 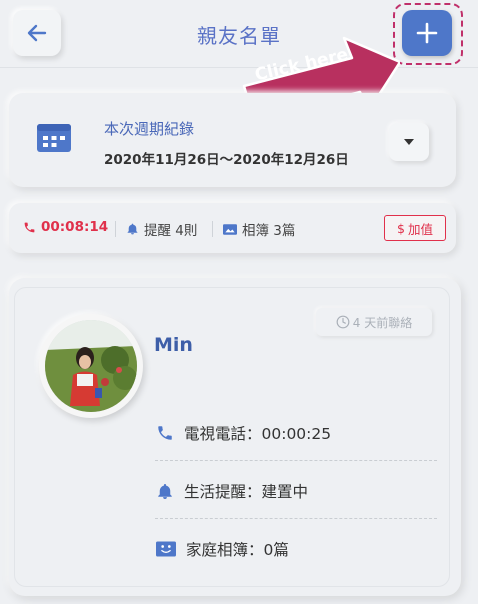 I want to click on plus-icon, so click(x=427, y=33).